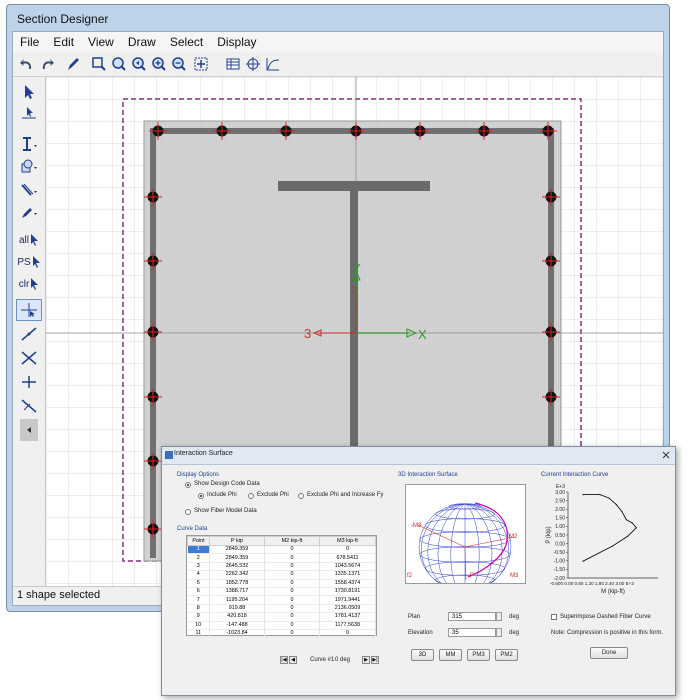  What do you see at coordinates (29, 430) in the screenshot?
I see `toolbar-expand-button` at bounding box center [29, 430].